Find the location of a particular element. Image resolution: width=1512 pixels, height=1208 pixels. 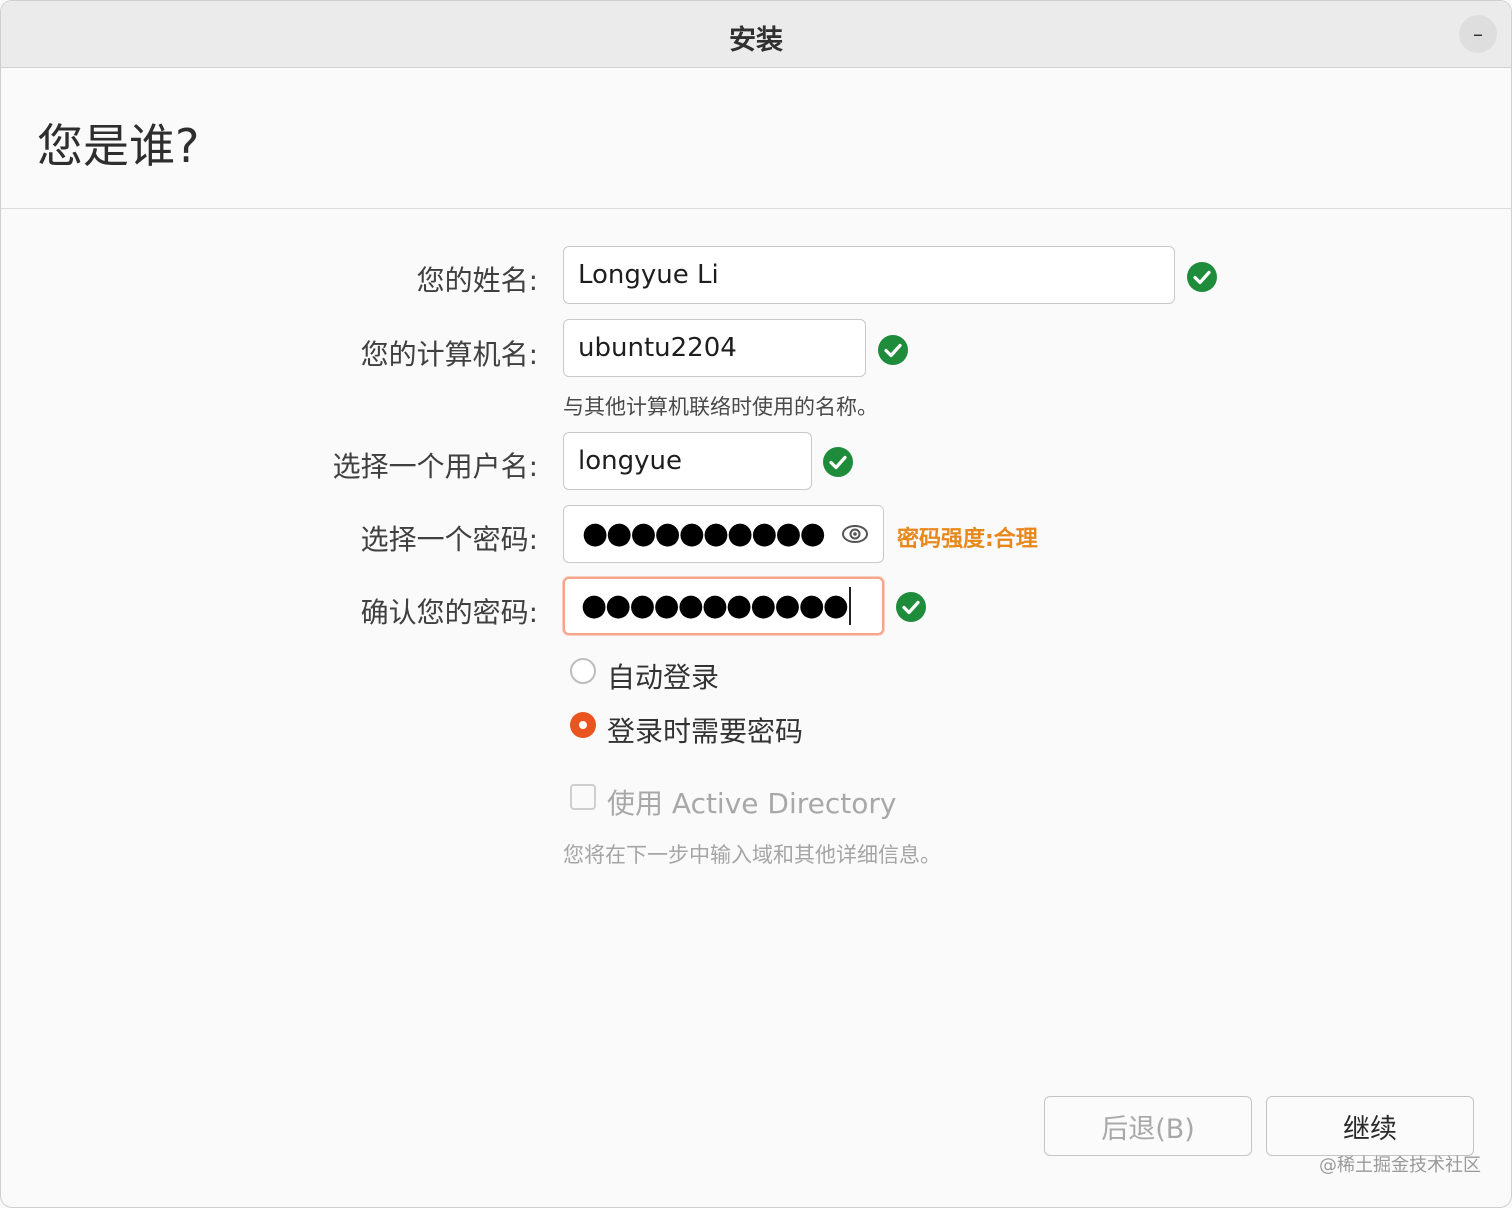

confirm-password-label: 确认您的密码: is located at coordinates (449, 612).